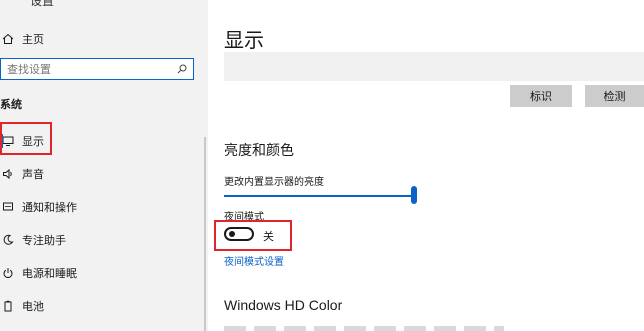 The height and width of the screenshot is (331, 644). I want to click on highlight-box-night-light, so click(253, 235).